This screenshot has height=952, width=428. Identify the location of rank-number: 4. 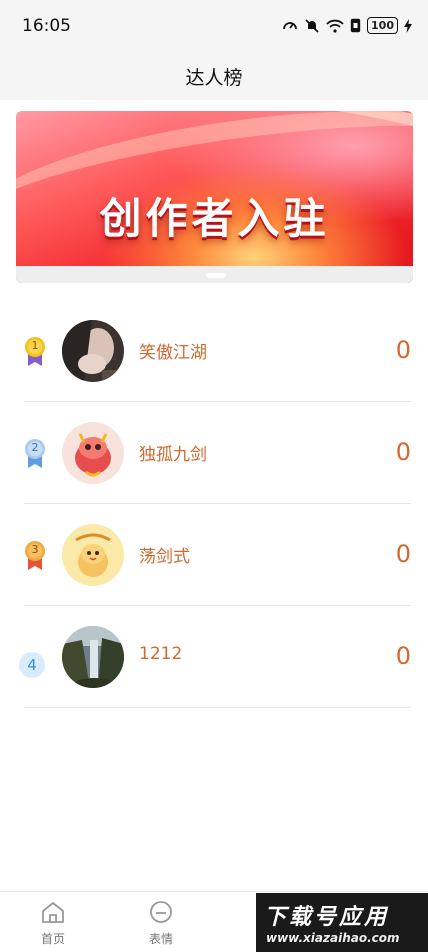
(32, 665).